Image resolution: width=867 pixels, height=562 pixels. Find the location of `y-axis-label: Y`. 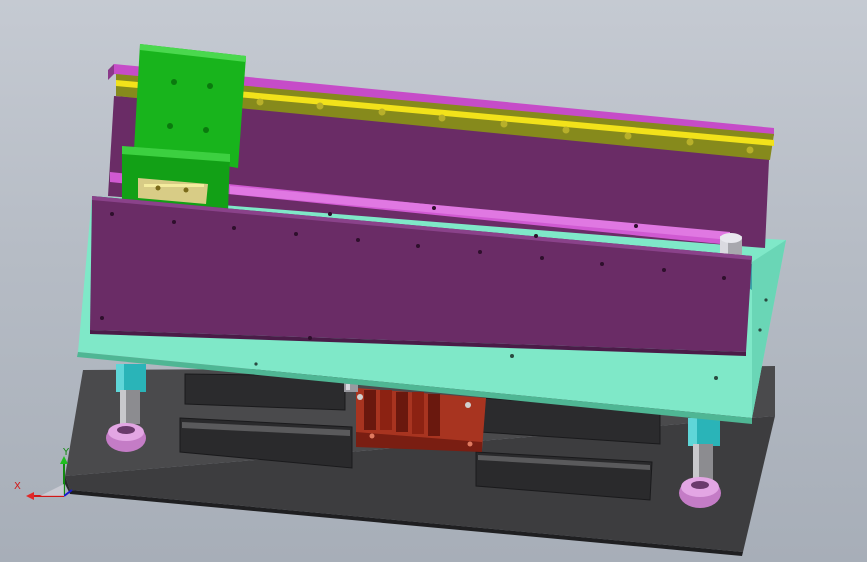

y-axis-label: Y is located at coordinates (66, 452).